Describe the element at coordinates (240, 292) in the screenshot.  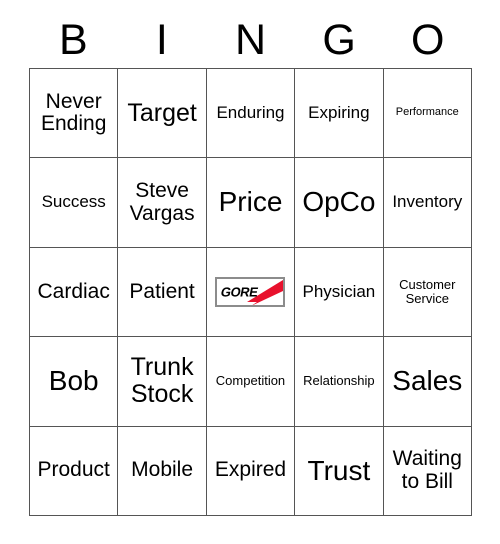
I see `gore-wordmark-label: GORE` at that location.